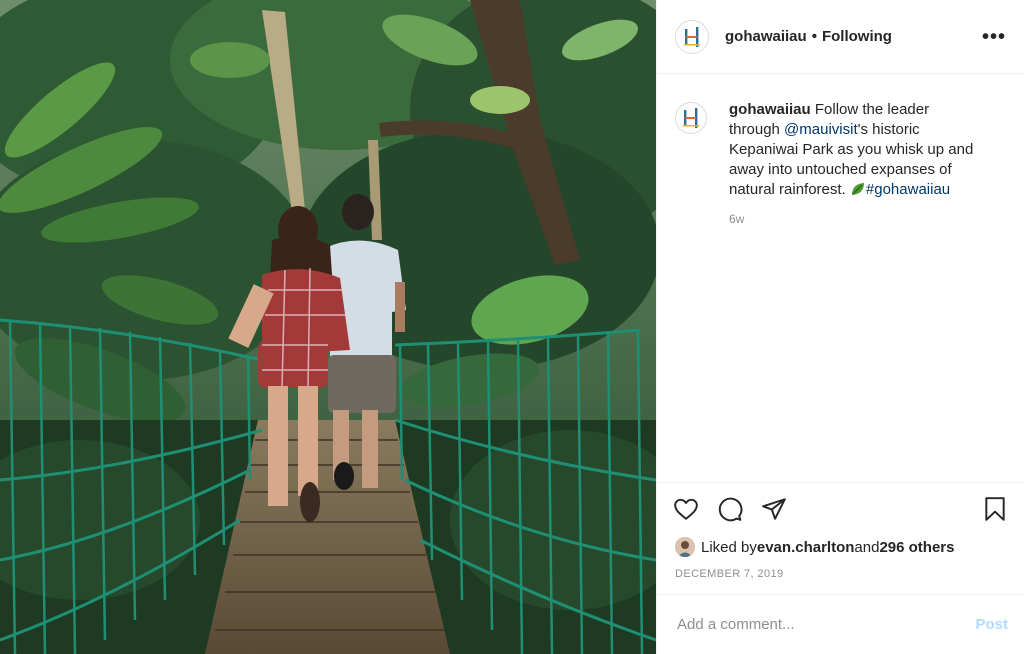  I want to click on save-bookmark-icon, so click(995, 509).